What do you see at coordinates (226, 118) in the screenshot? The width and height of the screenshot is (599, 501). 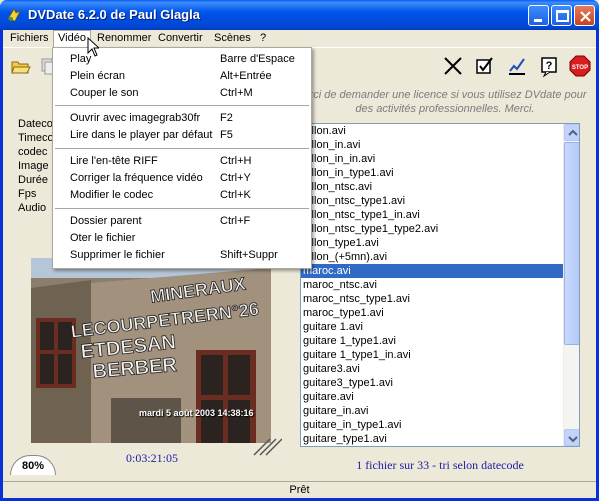 I see `menu-item-shortcut: F2` at bounding box center [226, 118].